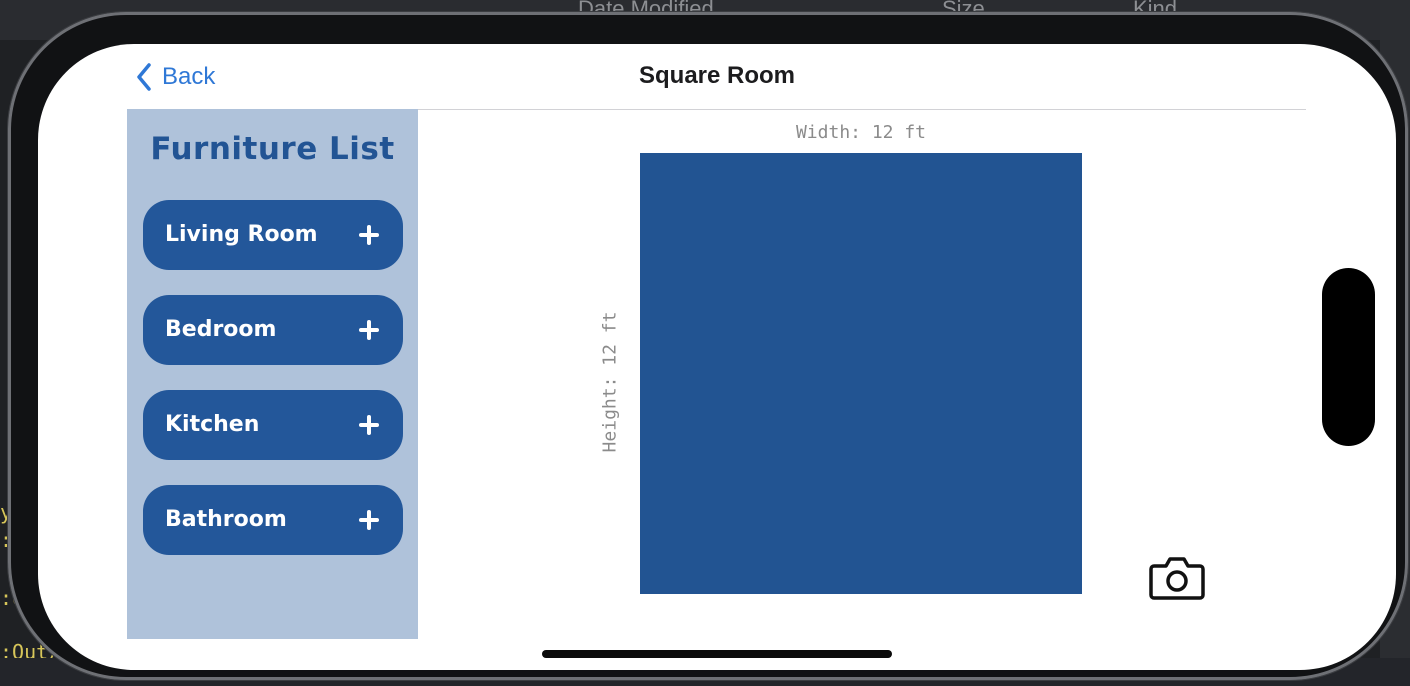 Image resolution: width=1410 pixels, height=686 pixels. What do you see at coordinates (221, 329) in the screenshot?
I see `category-label: Bedroom` at bounding box center [221, 329].